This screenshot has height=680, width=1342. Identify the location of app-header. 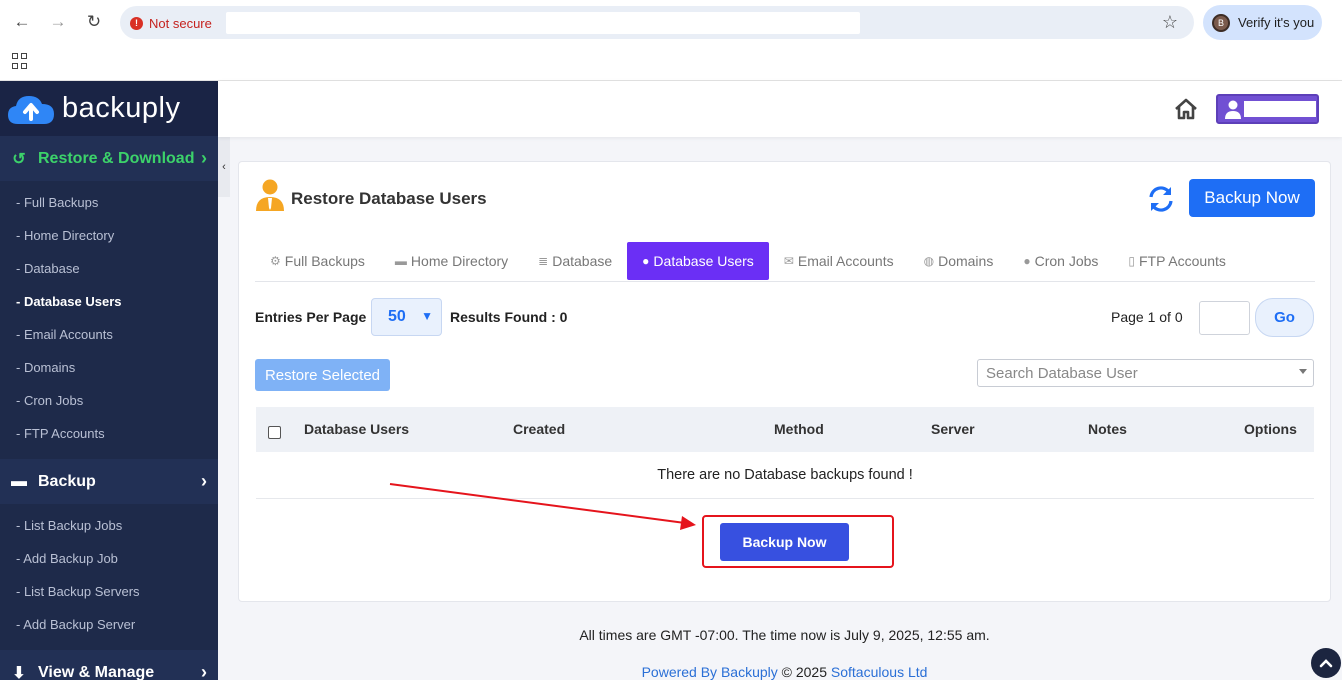
(780, 109).